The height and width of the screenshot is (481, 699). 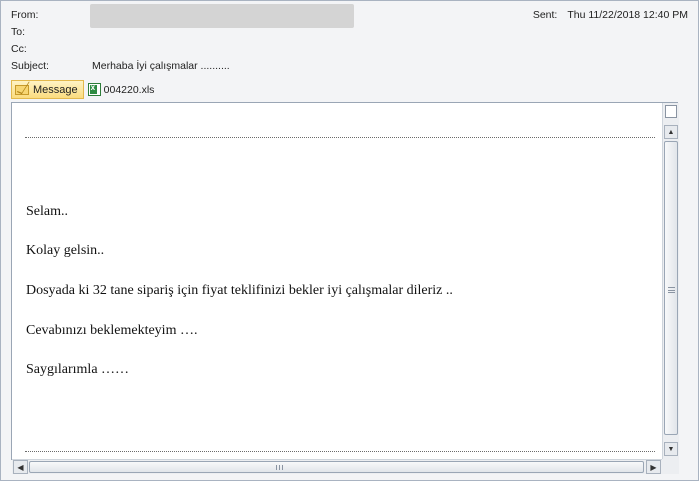 I want to click on body-line-await: Cevabınızı beklemekteyim …., so click(x=112, y=330).